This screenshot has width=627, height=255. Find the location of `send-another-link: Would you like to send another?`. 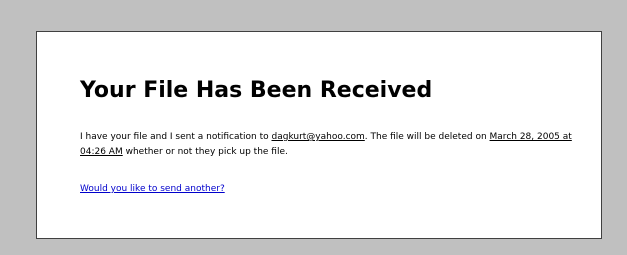

send-another-link: Would you like to send another? is located at coordinates (152, 189).